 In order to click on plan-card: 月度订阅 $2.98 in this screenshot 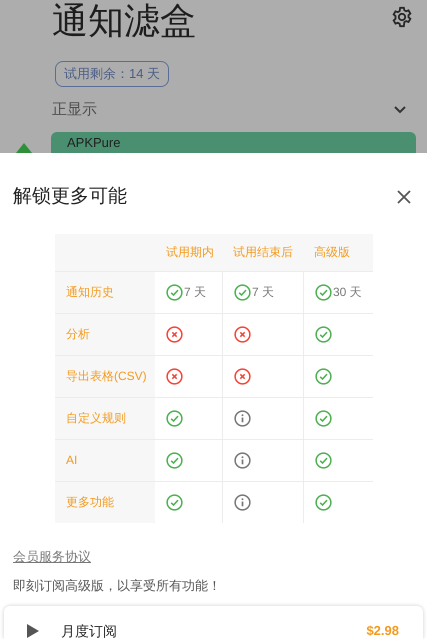, I will do `click(213, 622)`.